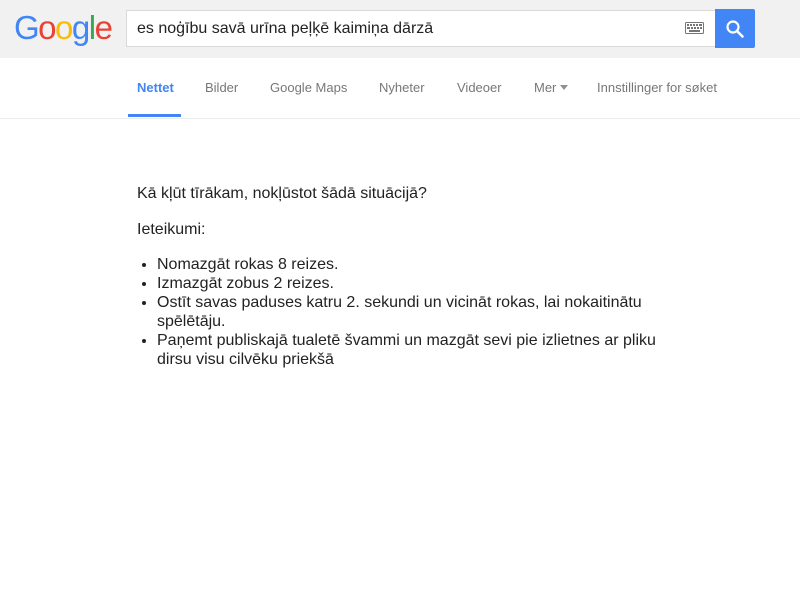 This screenshot has height=600, width=800. Describe the element at coordinates (479, 88) in the screenshot. I see `tab-videoer: Videoer` at that location.